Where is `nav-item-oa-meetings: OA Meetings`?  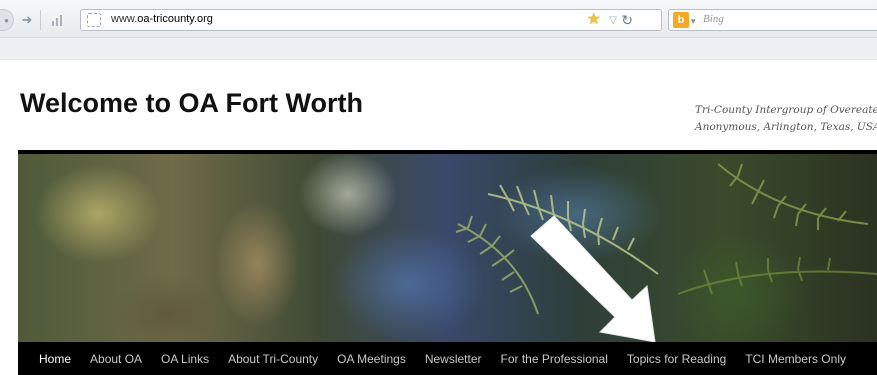
nav-item-oa-meetings: OA Meetings is located at coordinates (371, 359).